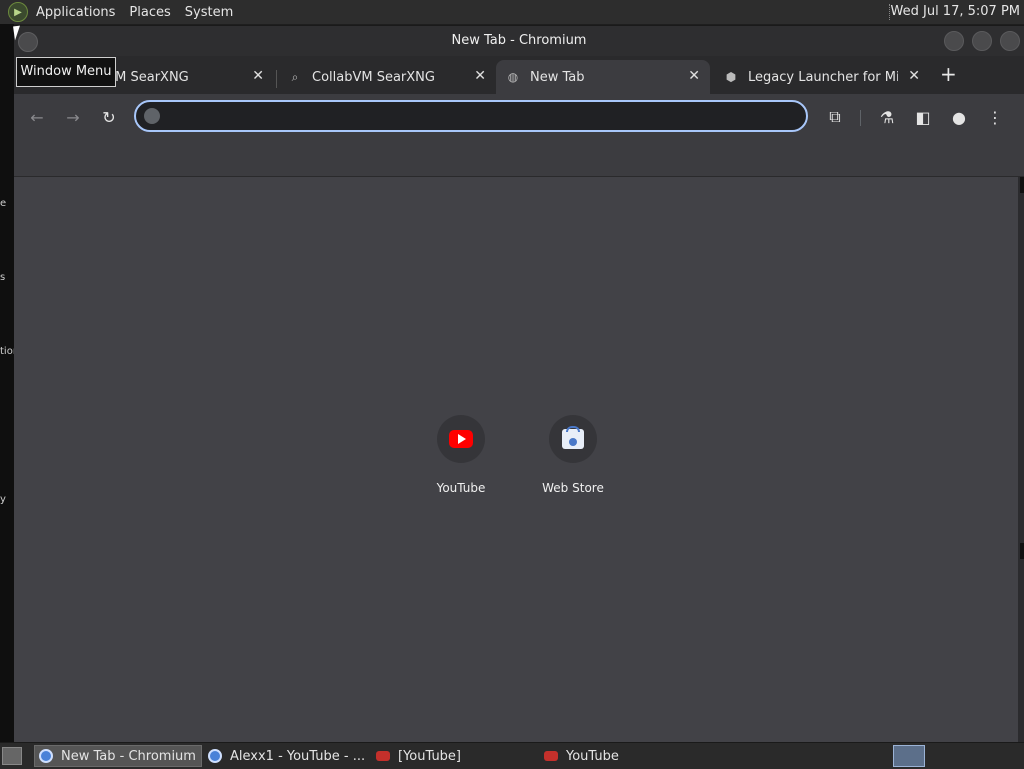  I want to click on show-desktop-icon, so click(12, 756).